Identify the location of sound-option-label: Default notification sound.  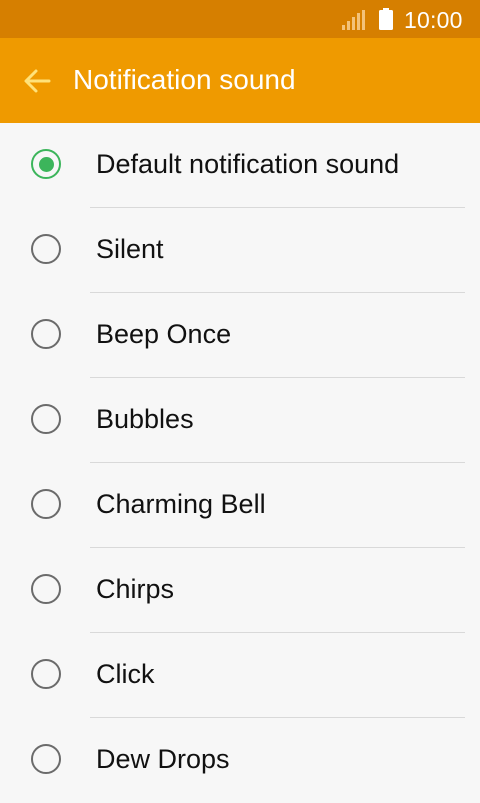
(248, 164).